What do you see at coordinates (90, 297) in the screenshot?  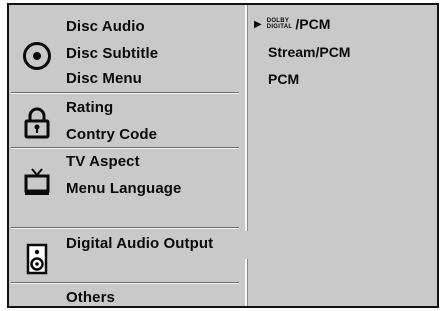 I see `menu-item-others: Others` at bounding box center [90, 297].